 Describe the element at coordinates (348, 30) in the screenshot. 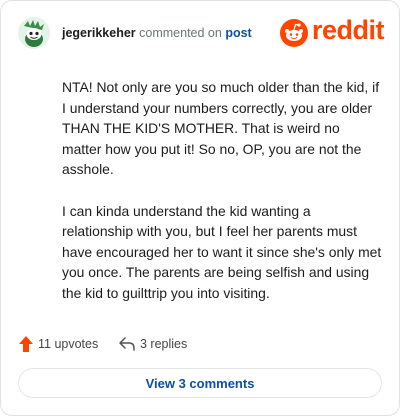

I see `reddit-wordmark: reddit` at that location.